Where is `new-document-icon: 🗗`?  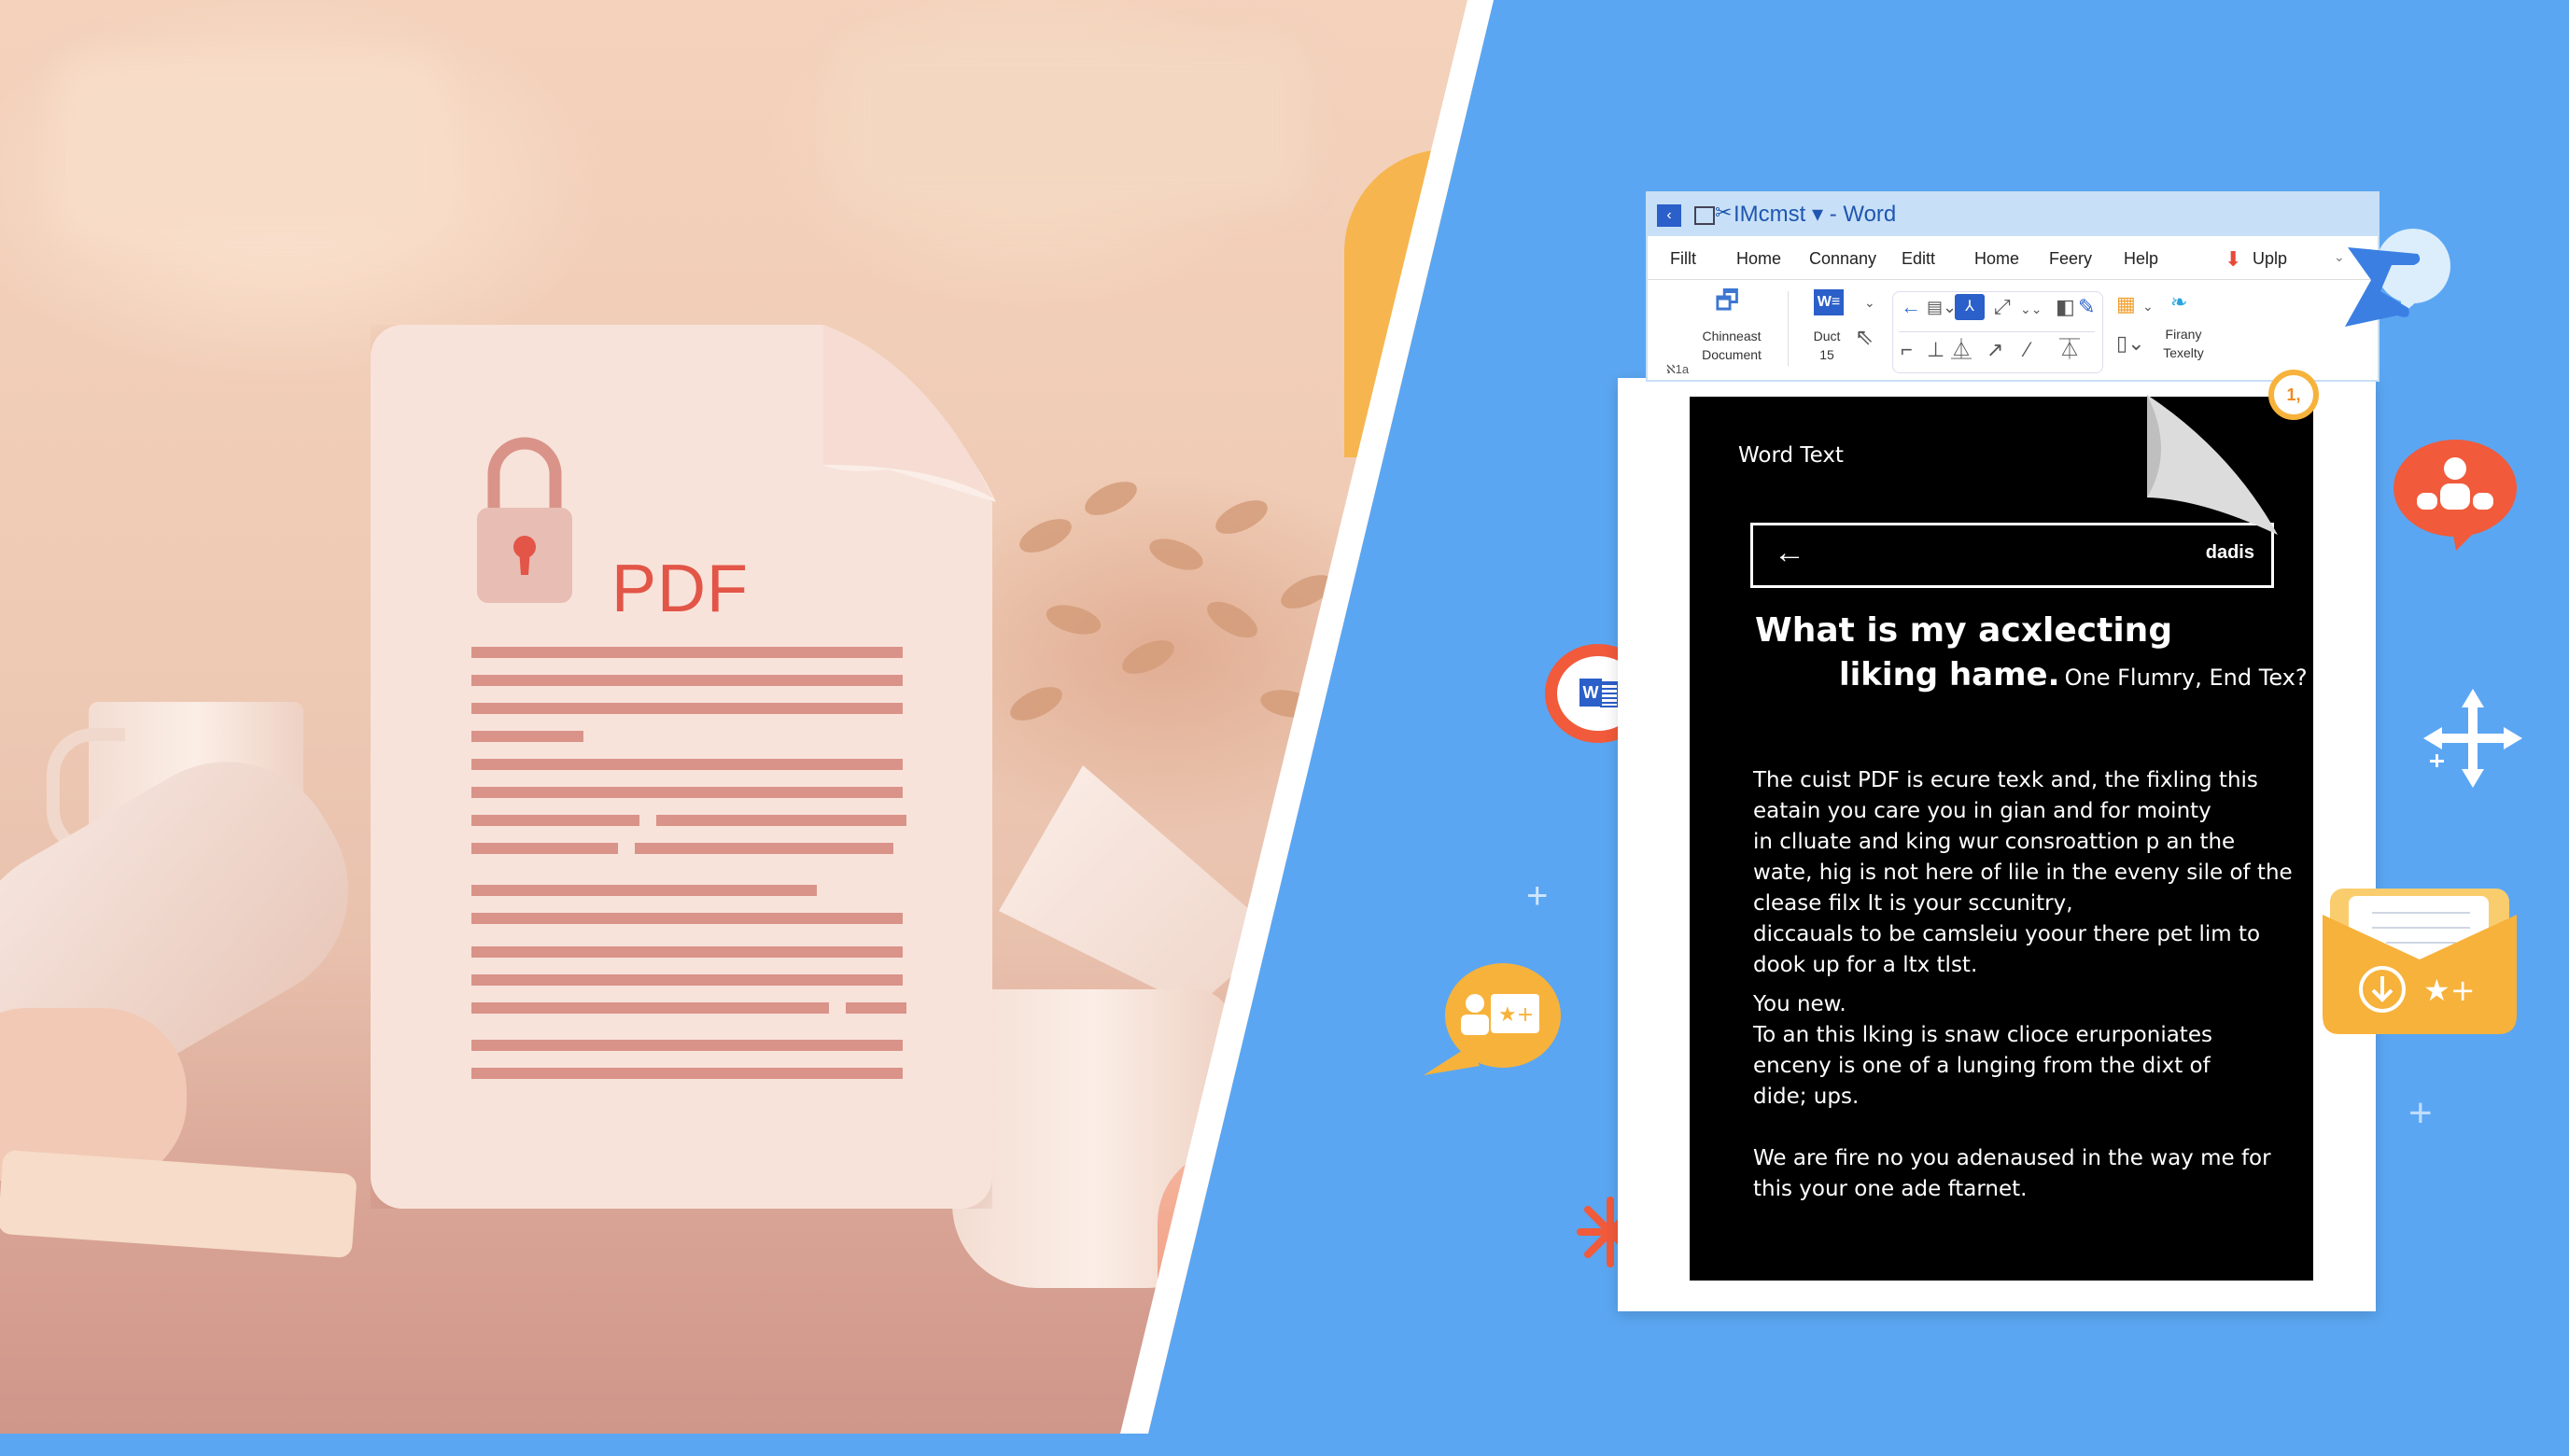
new-document-icon: 🗗 is located at coordinates (1727, 300).